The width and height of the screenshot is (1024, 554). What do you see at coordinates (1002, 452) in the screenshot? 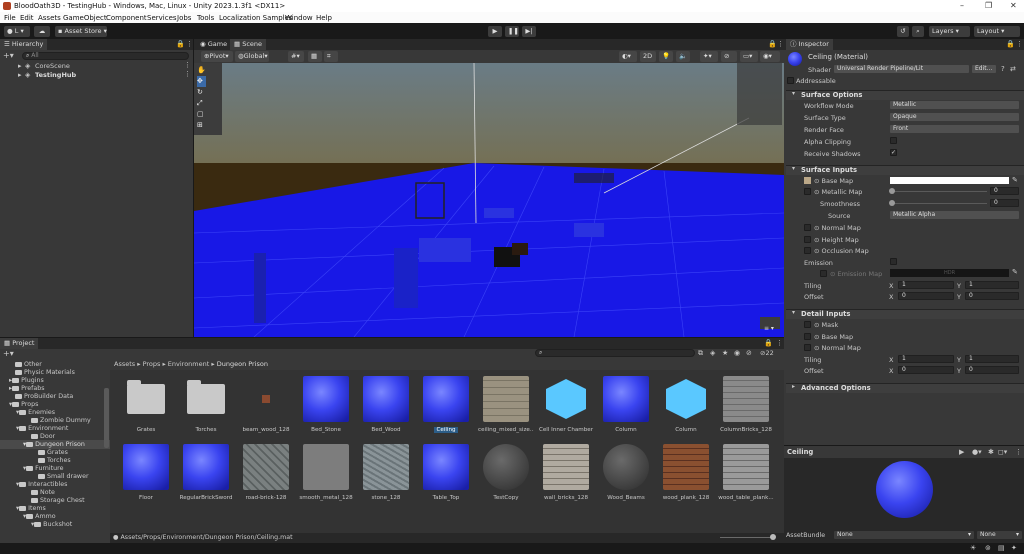
I see `background-icon: ◻▾` at bounding box center [1002, 452].